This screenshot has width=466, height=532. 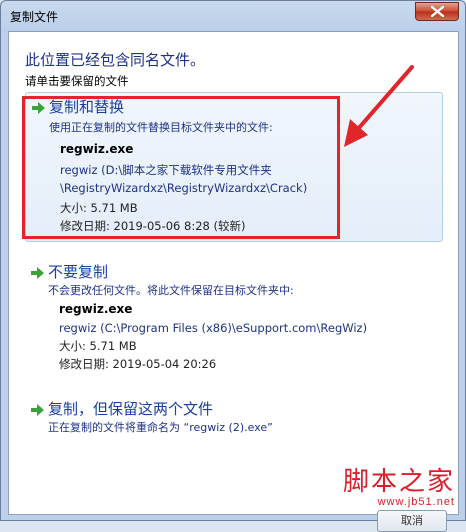 What do you see at coordinates (379, 106) in the screenshot?
I see `red-arrow-icon` at bounding box center [379, 106].